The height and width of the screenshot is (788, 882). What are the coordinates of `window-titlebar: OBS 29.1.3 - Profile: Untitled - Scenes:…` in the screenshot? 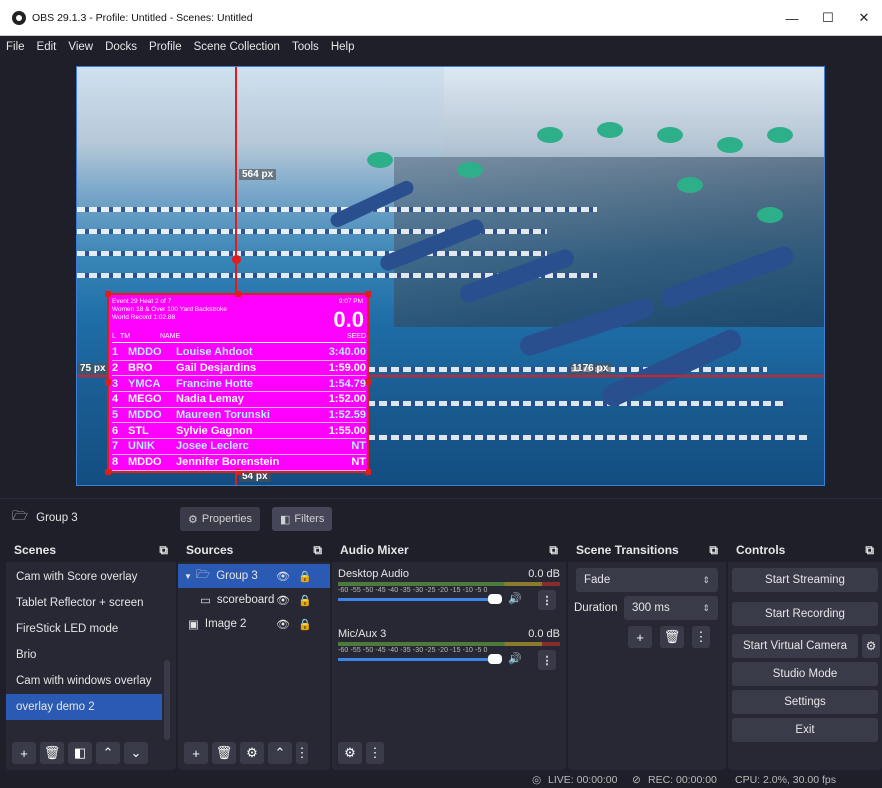 It's located at (441, 18).